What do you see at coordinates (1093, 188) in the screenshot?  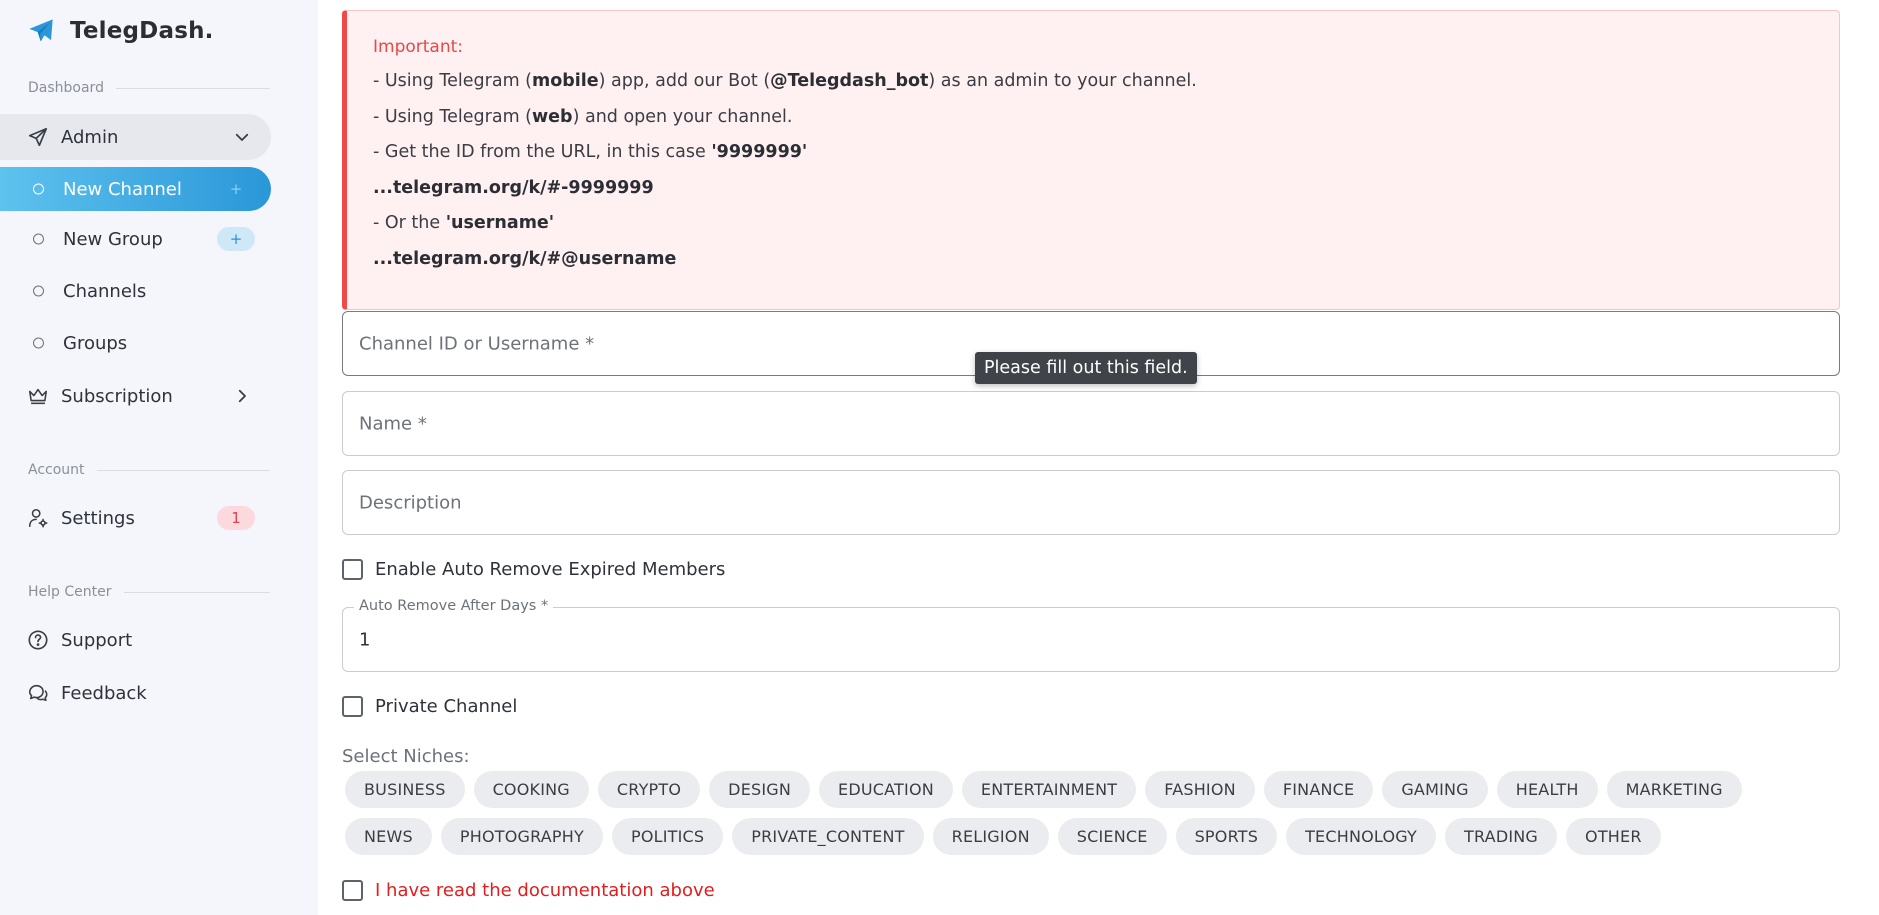 I see `alert-line-id-url: ...telegram.org/k/#-9999999` at bounding box center [1093, 188].